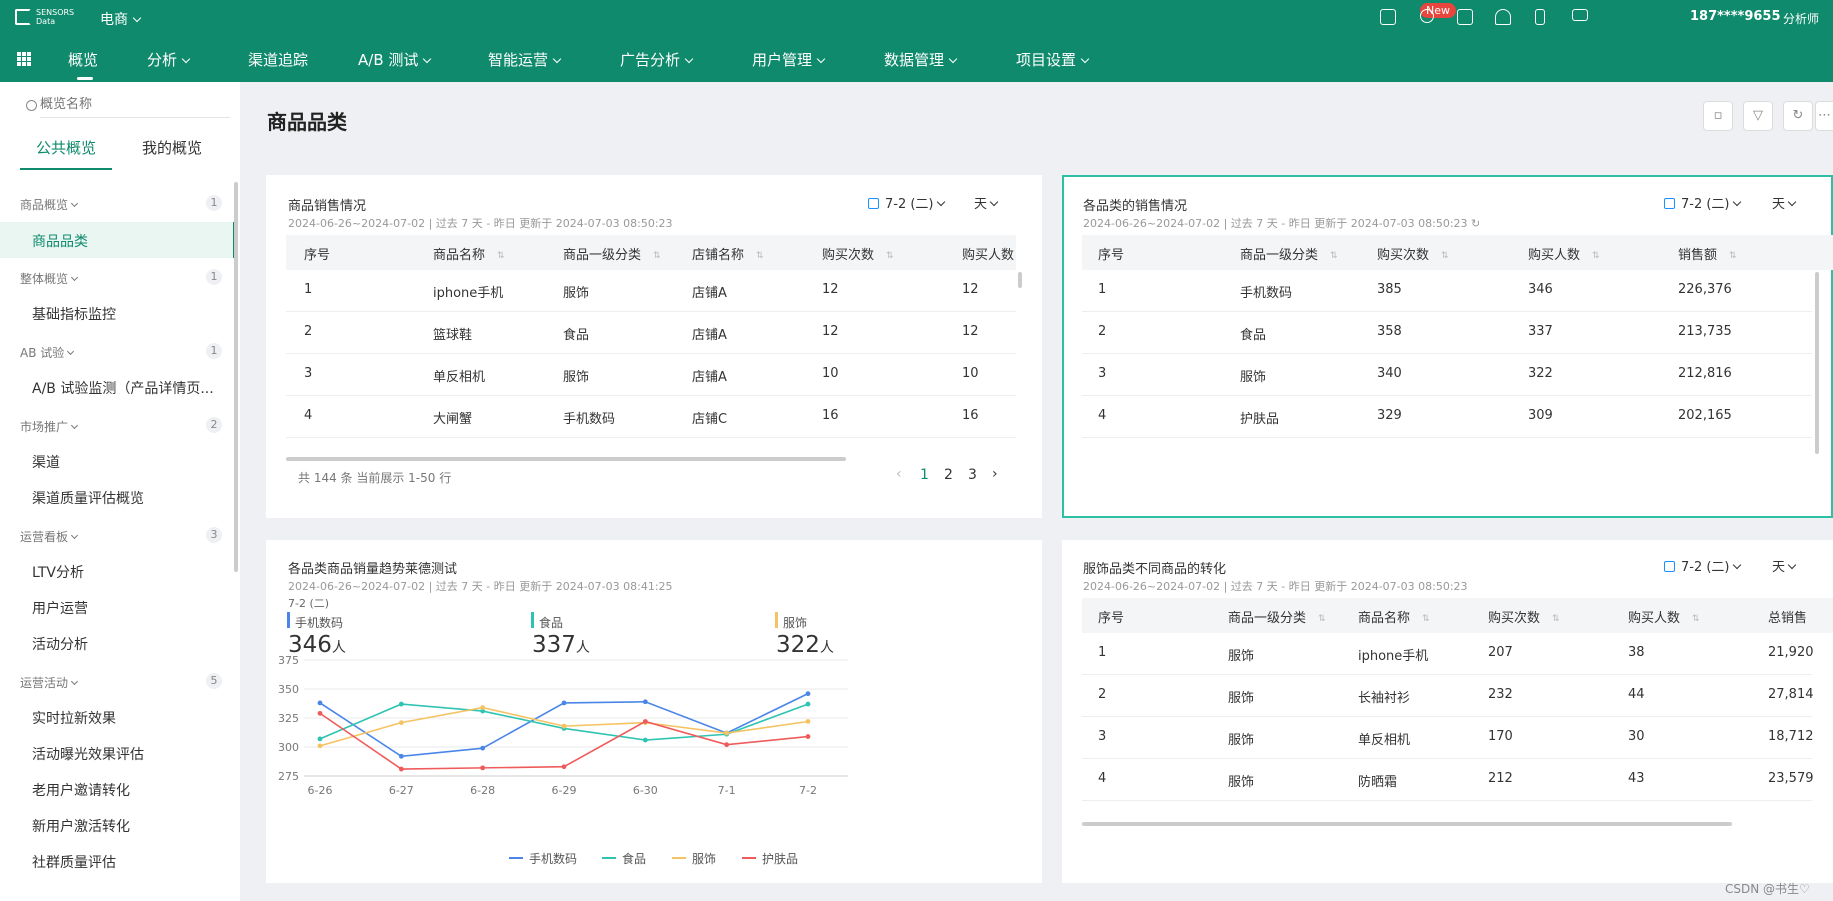 The width and height of the screenshot is (1833, 901). What do you see at coordinates (81, 790) in the screenshot?
I see `sidebar-item: 老用户邀请转化` at bounding box center [81, 790].